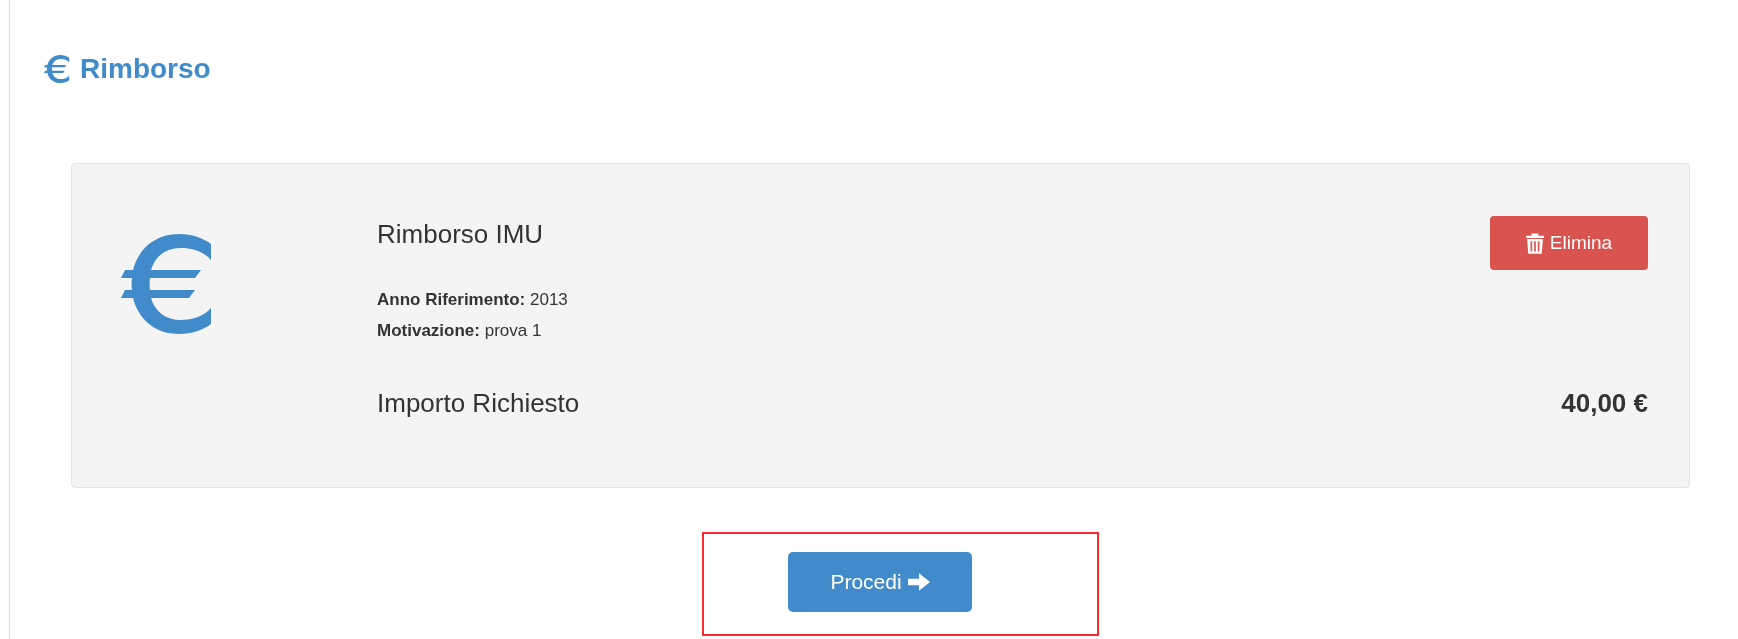 The height and width of the screenshot is (639, 1738). Describe the element at coordinates (1604, 403) in the screenshot. I see `amount-value: 40,00 €` at that location.